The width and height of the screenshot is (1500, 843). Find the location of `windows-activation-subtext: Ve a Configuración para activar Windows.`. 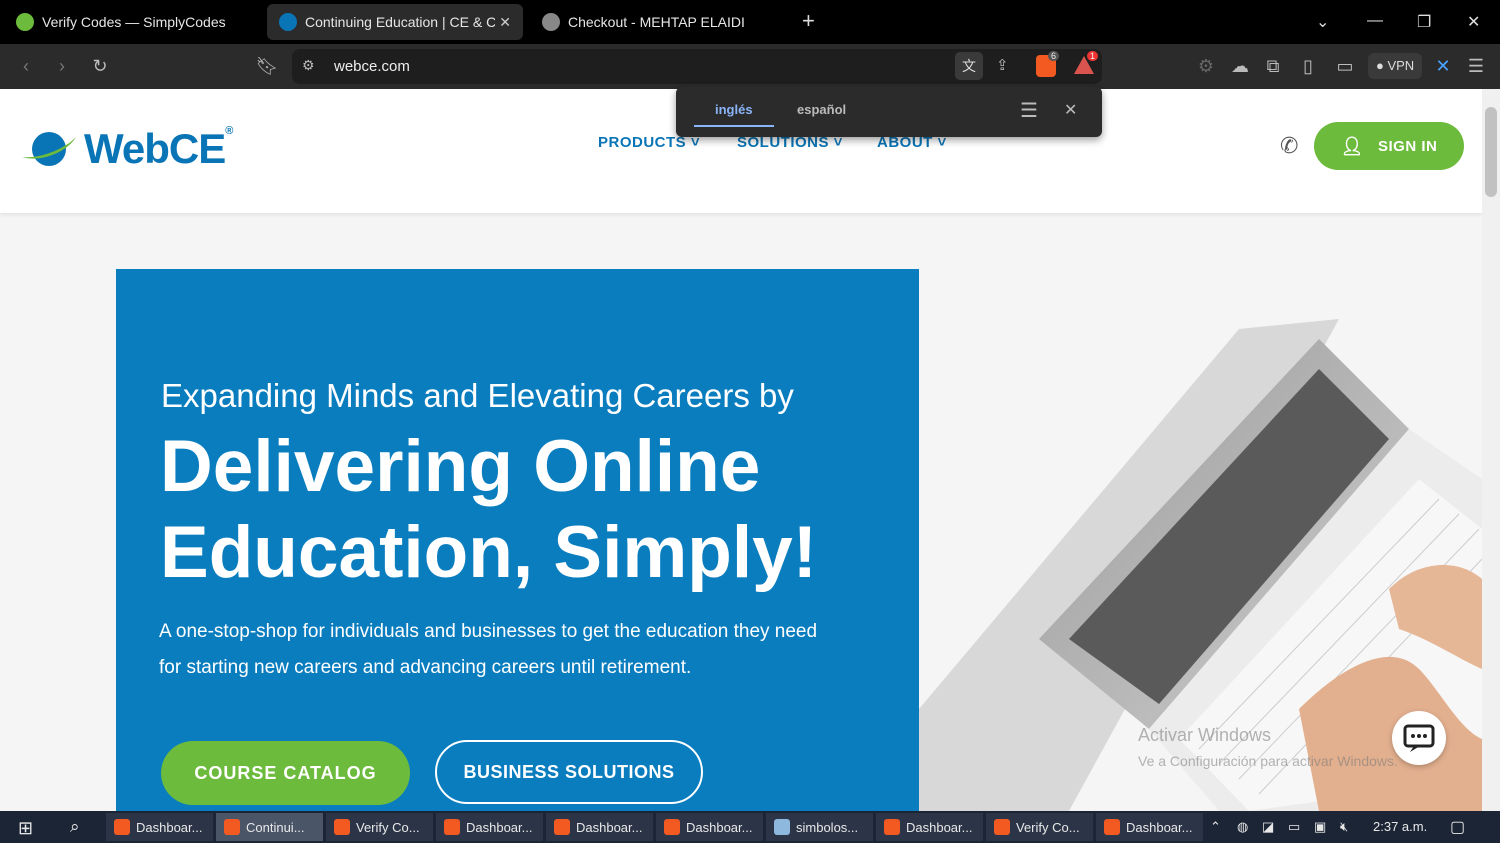

windows-activation-subtext: Ve a Configuración para activar Windows. is located at coordinates (1268, 761).